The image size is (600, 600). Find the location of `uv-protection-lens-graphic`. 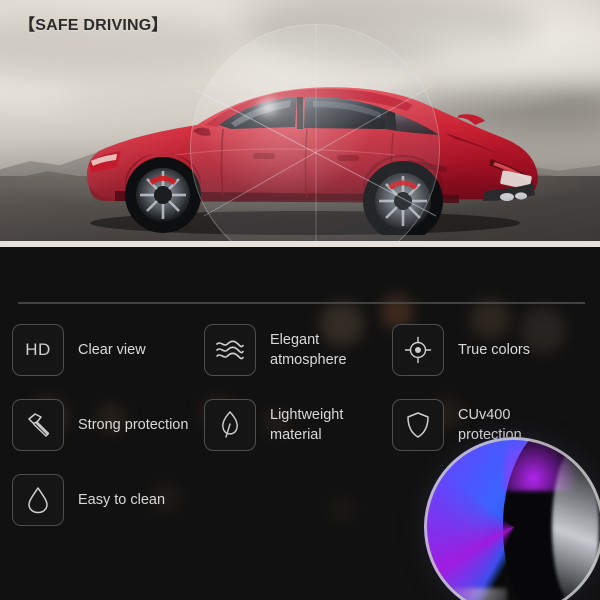

uv-protection-lens-graphic is located at coordinates (512, 518).